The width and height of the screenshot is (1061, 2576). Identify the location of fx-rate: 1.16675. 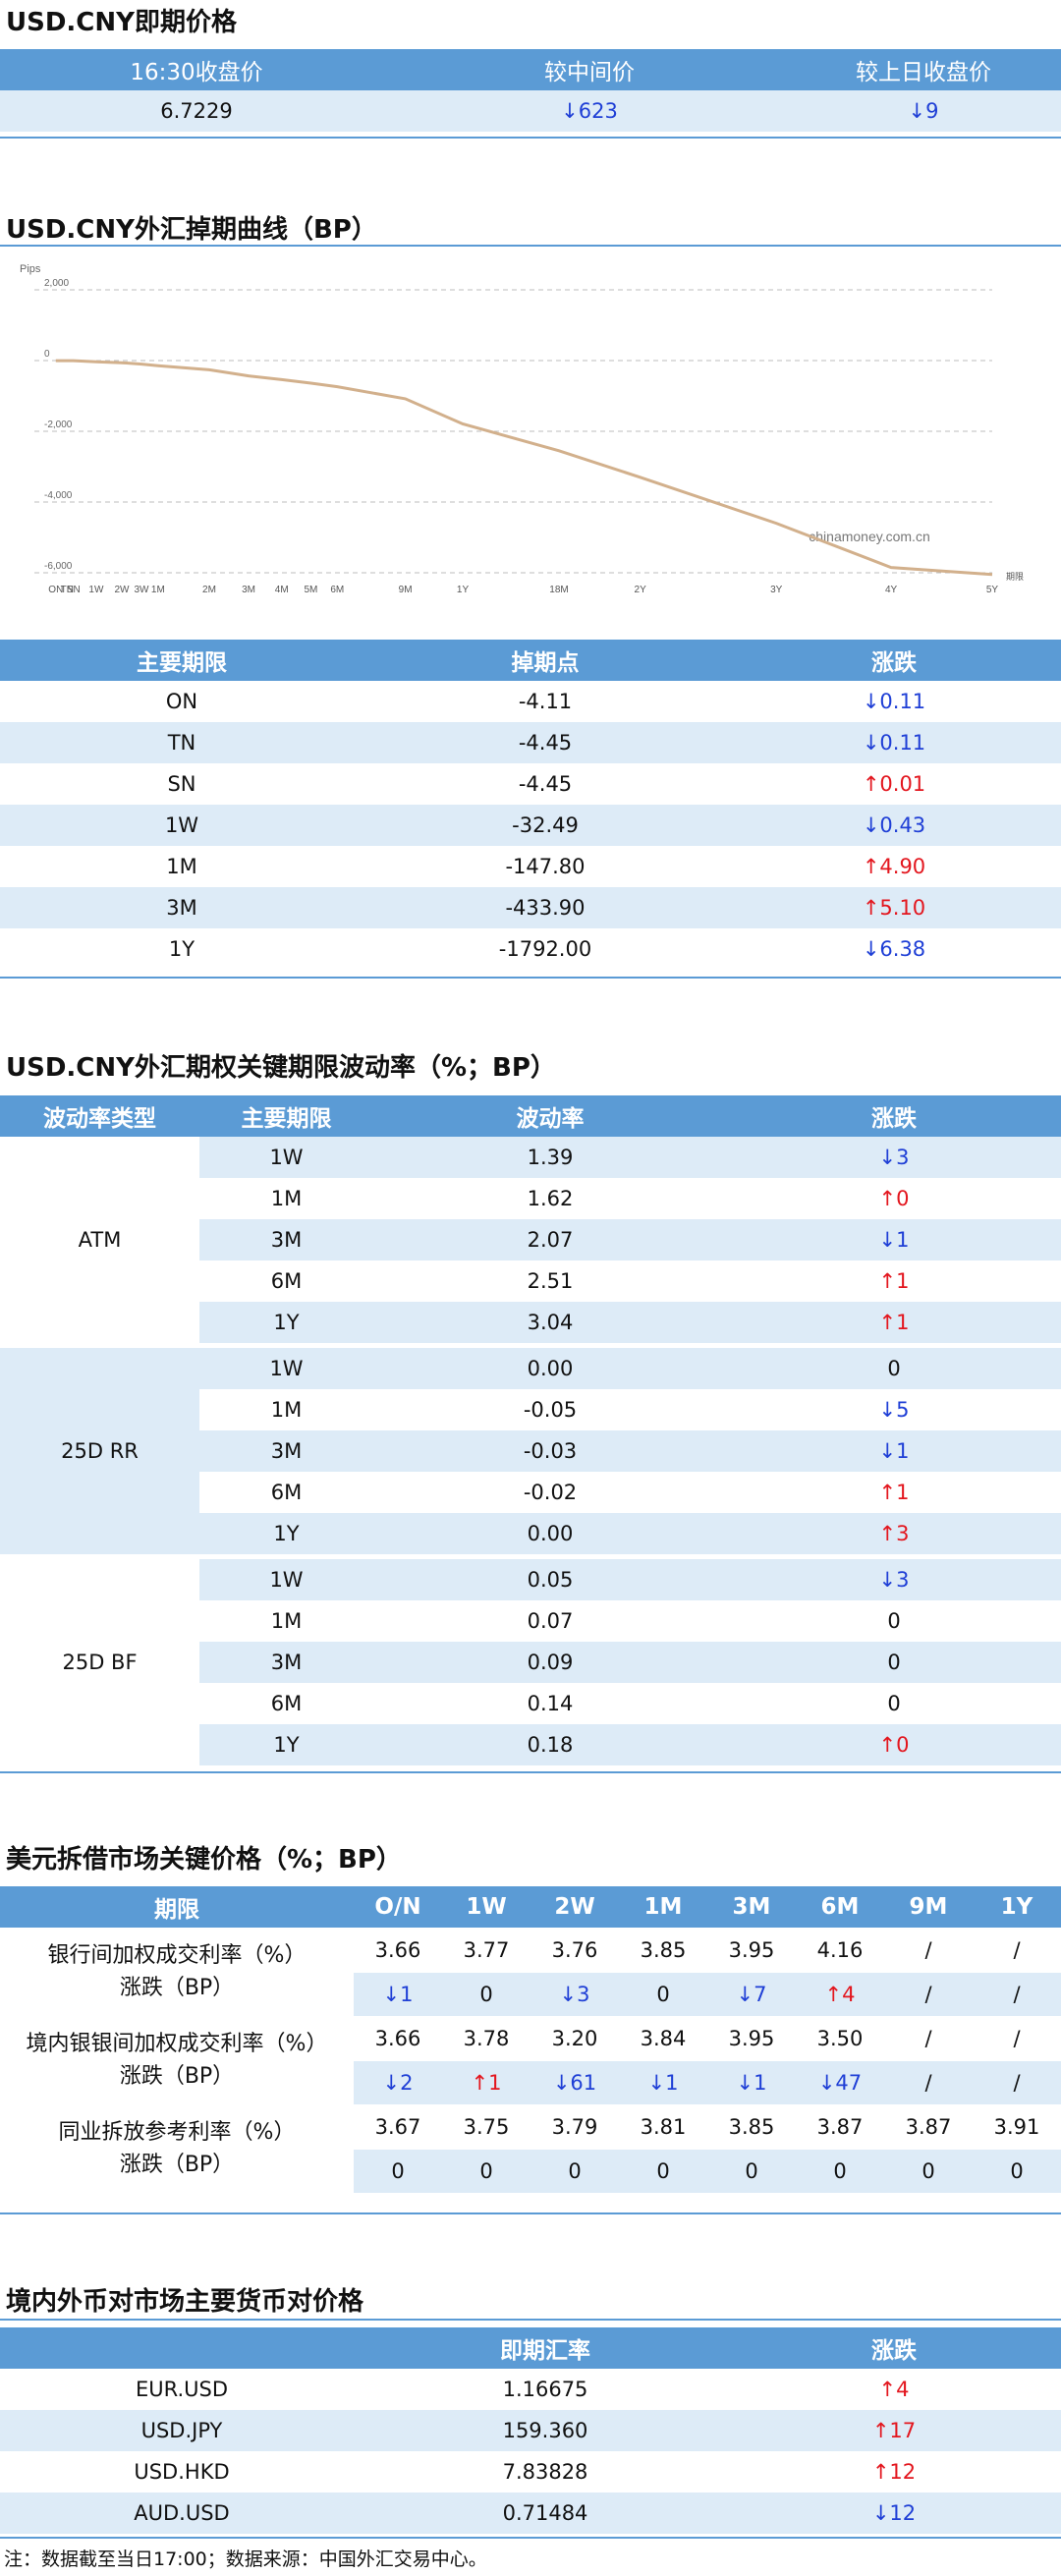
(545, 2389).